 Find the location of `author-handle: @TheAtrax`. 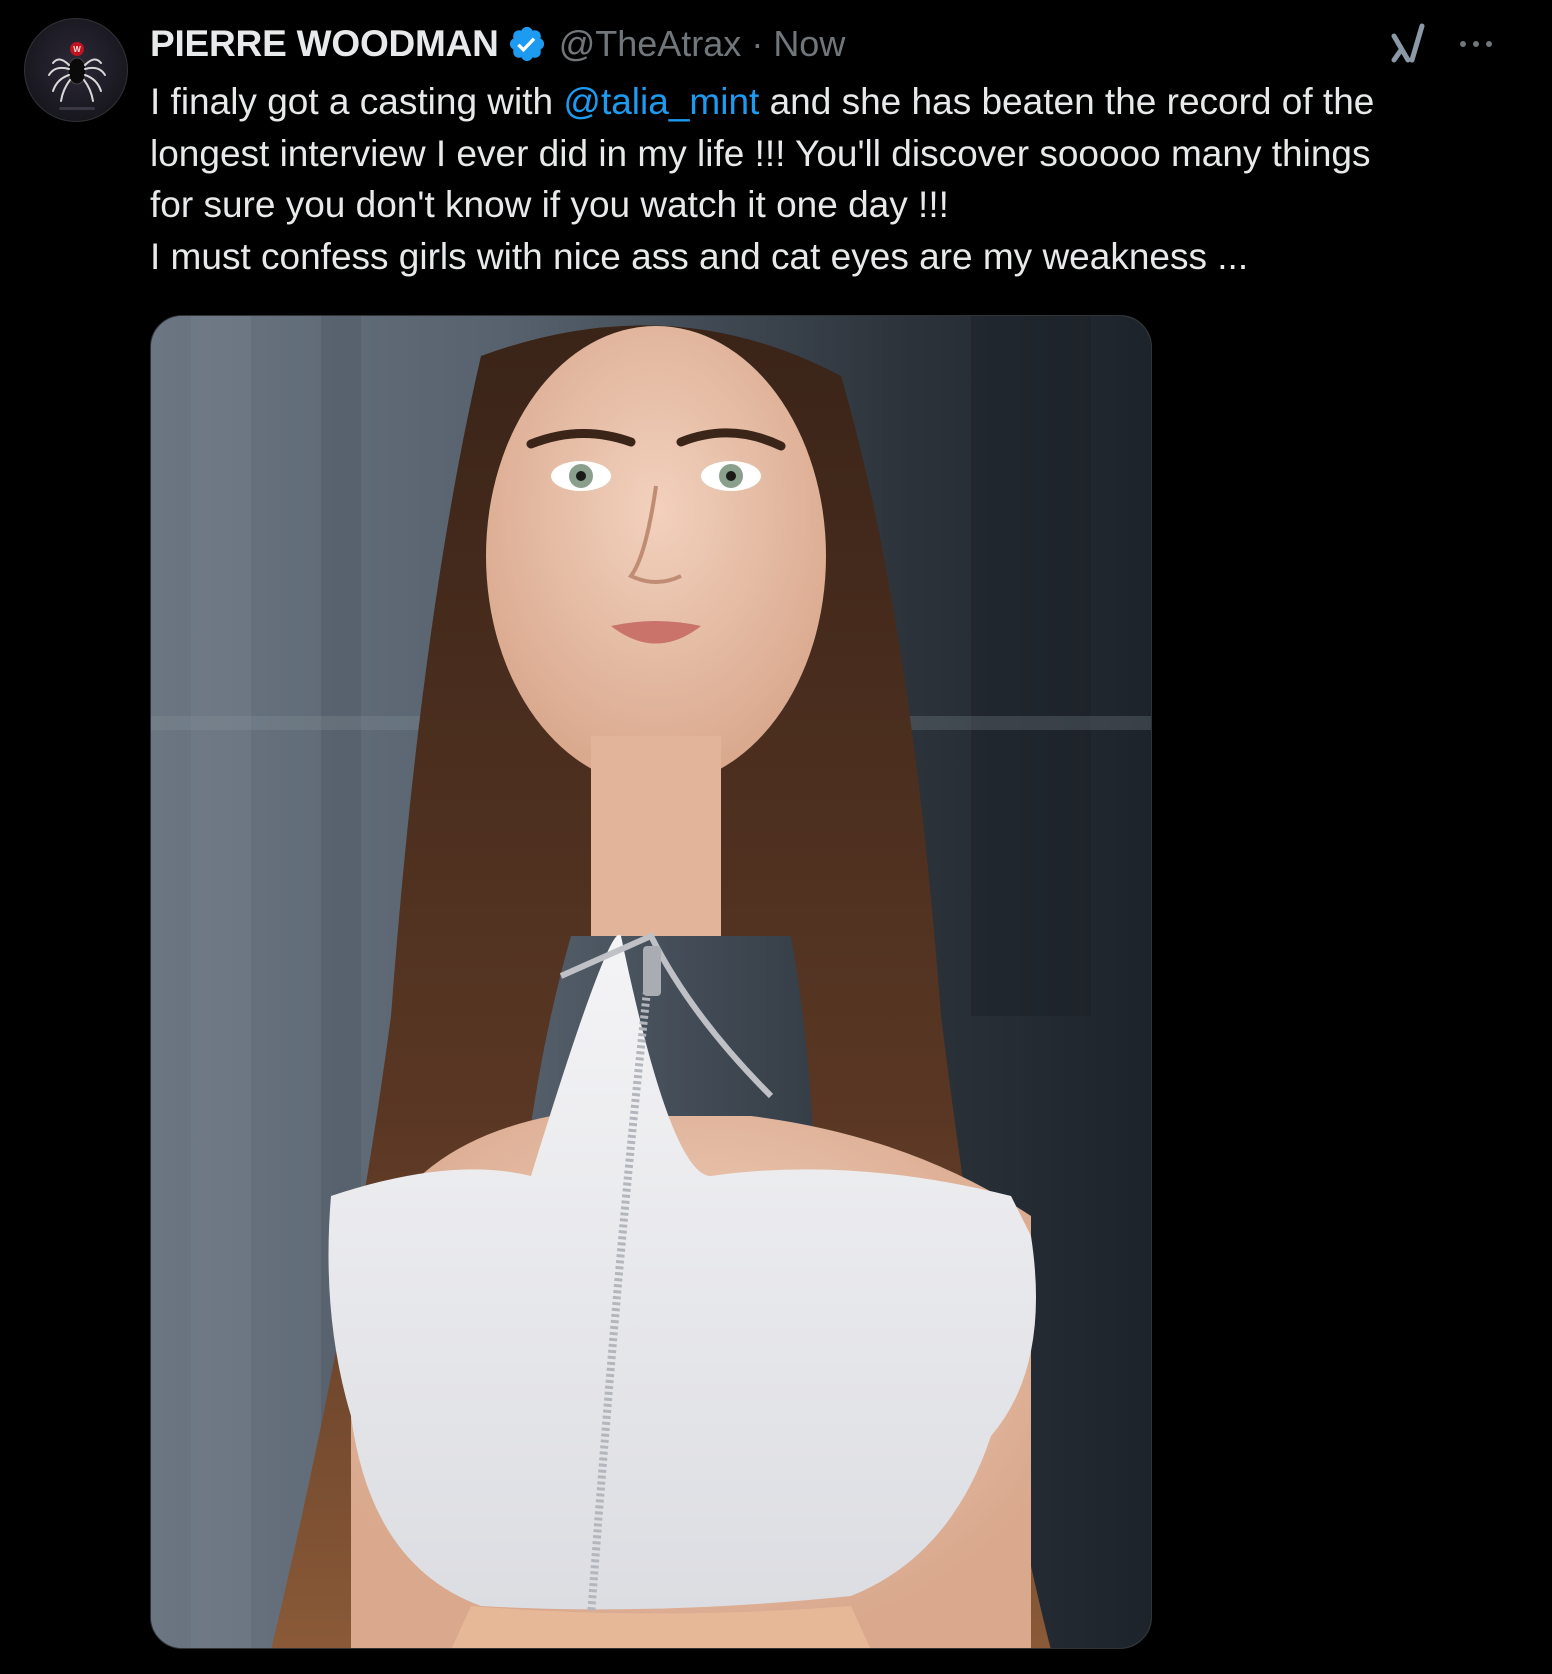

author-handle: @TheAtrax is located at coordinates (650, 44).